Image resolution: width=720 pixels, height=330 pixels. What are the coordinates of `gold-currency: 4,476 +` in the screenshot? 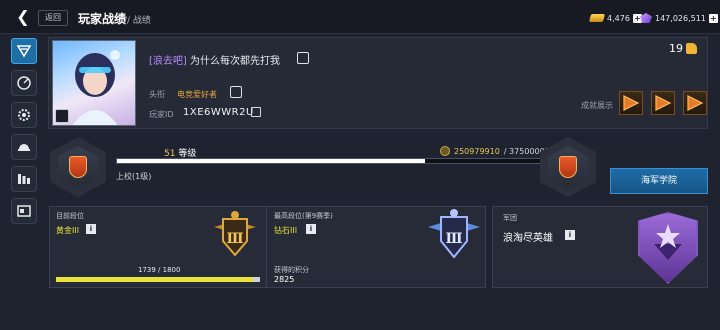 It's located at (615, 18).